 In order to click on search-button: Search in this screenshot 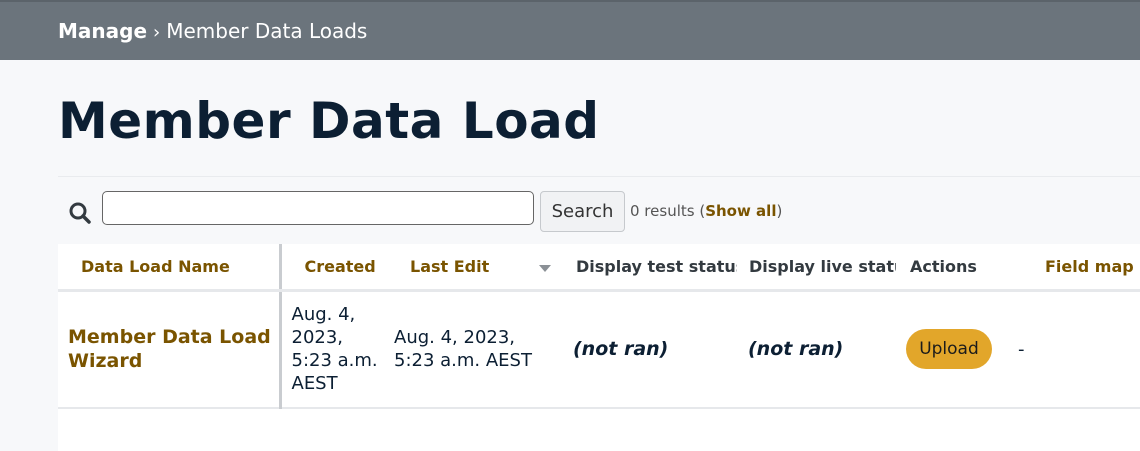, I will do `click(582, 211)`.